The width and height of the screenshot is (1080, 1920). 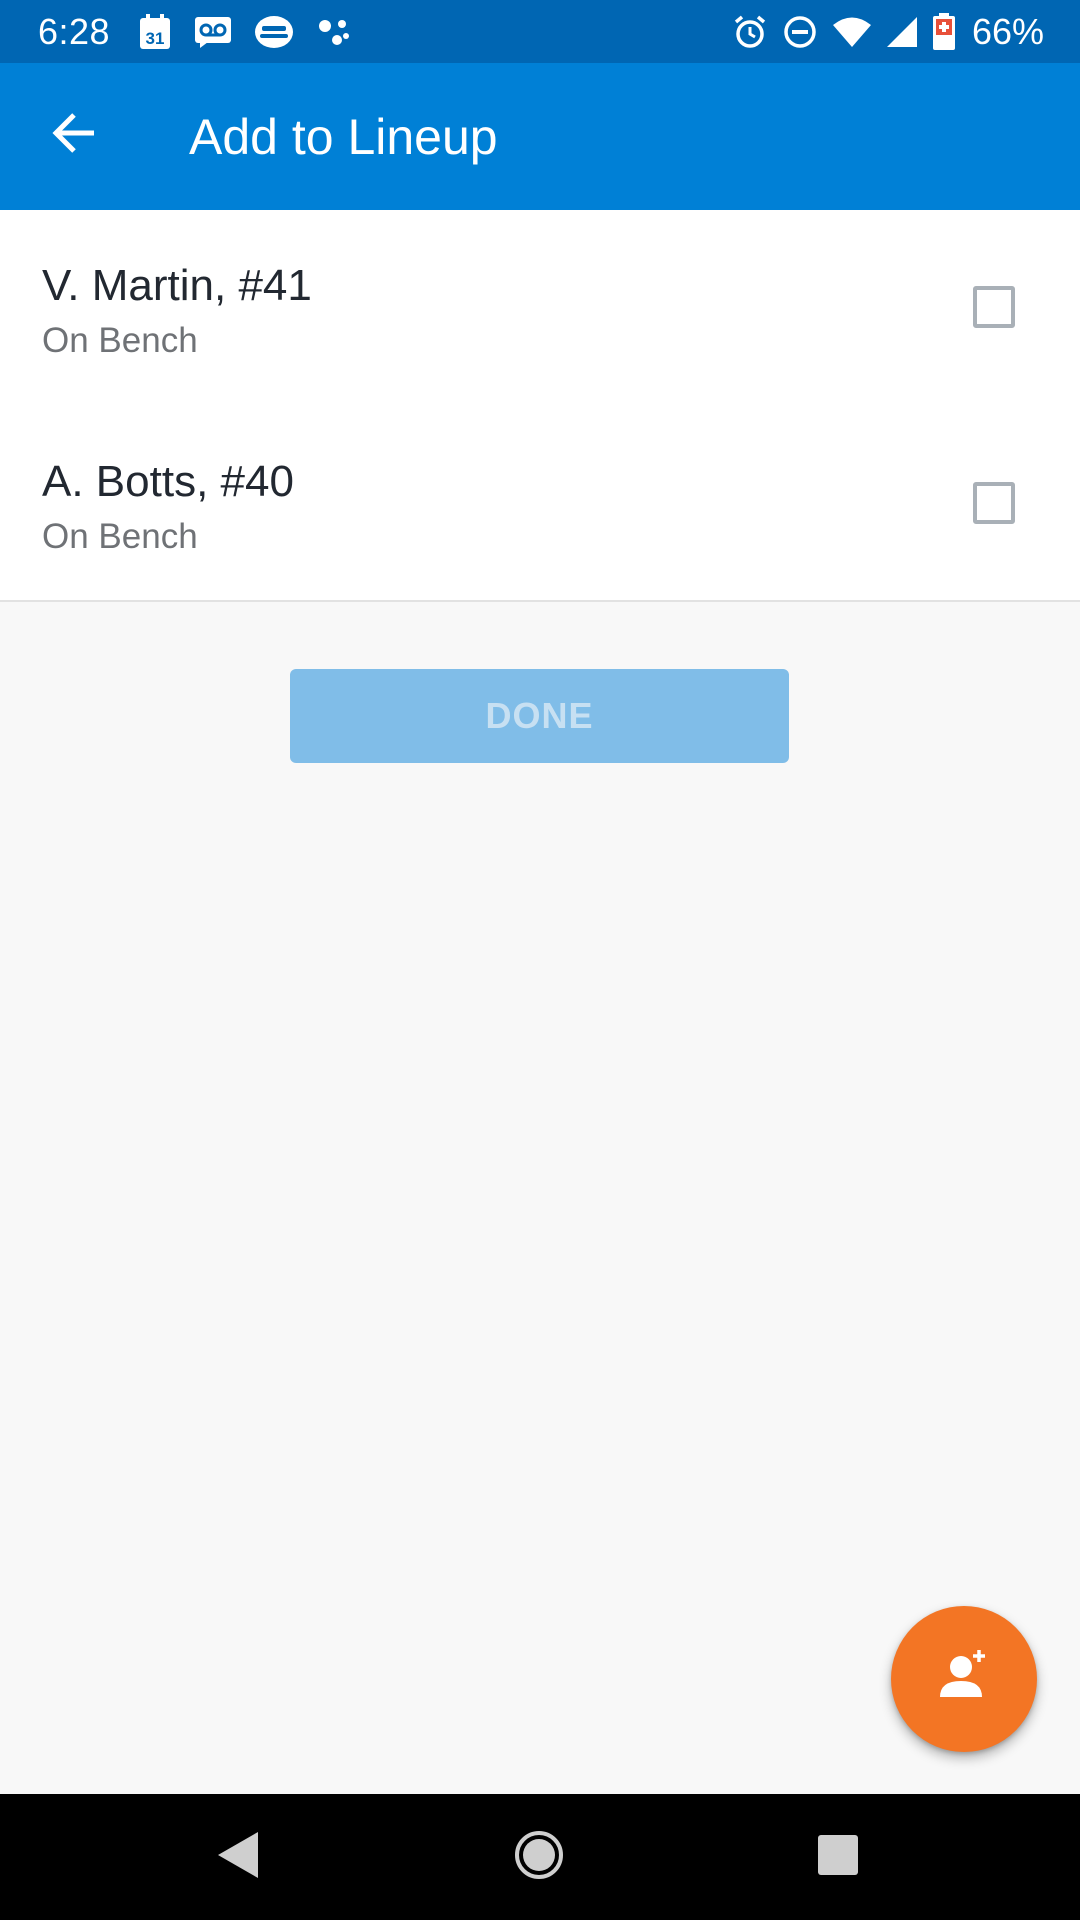 I want to click on add-person-icon, so click(x=964, y=1679).